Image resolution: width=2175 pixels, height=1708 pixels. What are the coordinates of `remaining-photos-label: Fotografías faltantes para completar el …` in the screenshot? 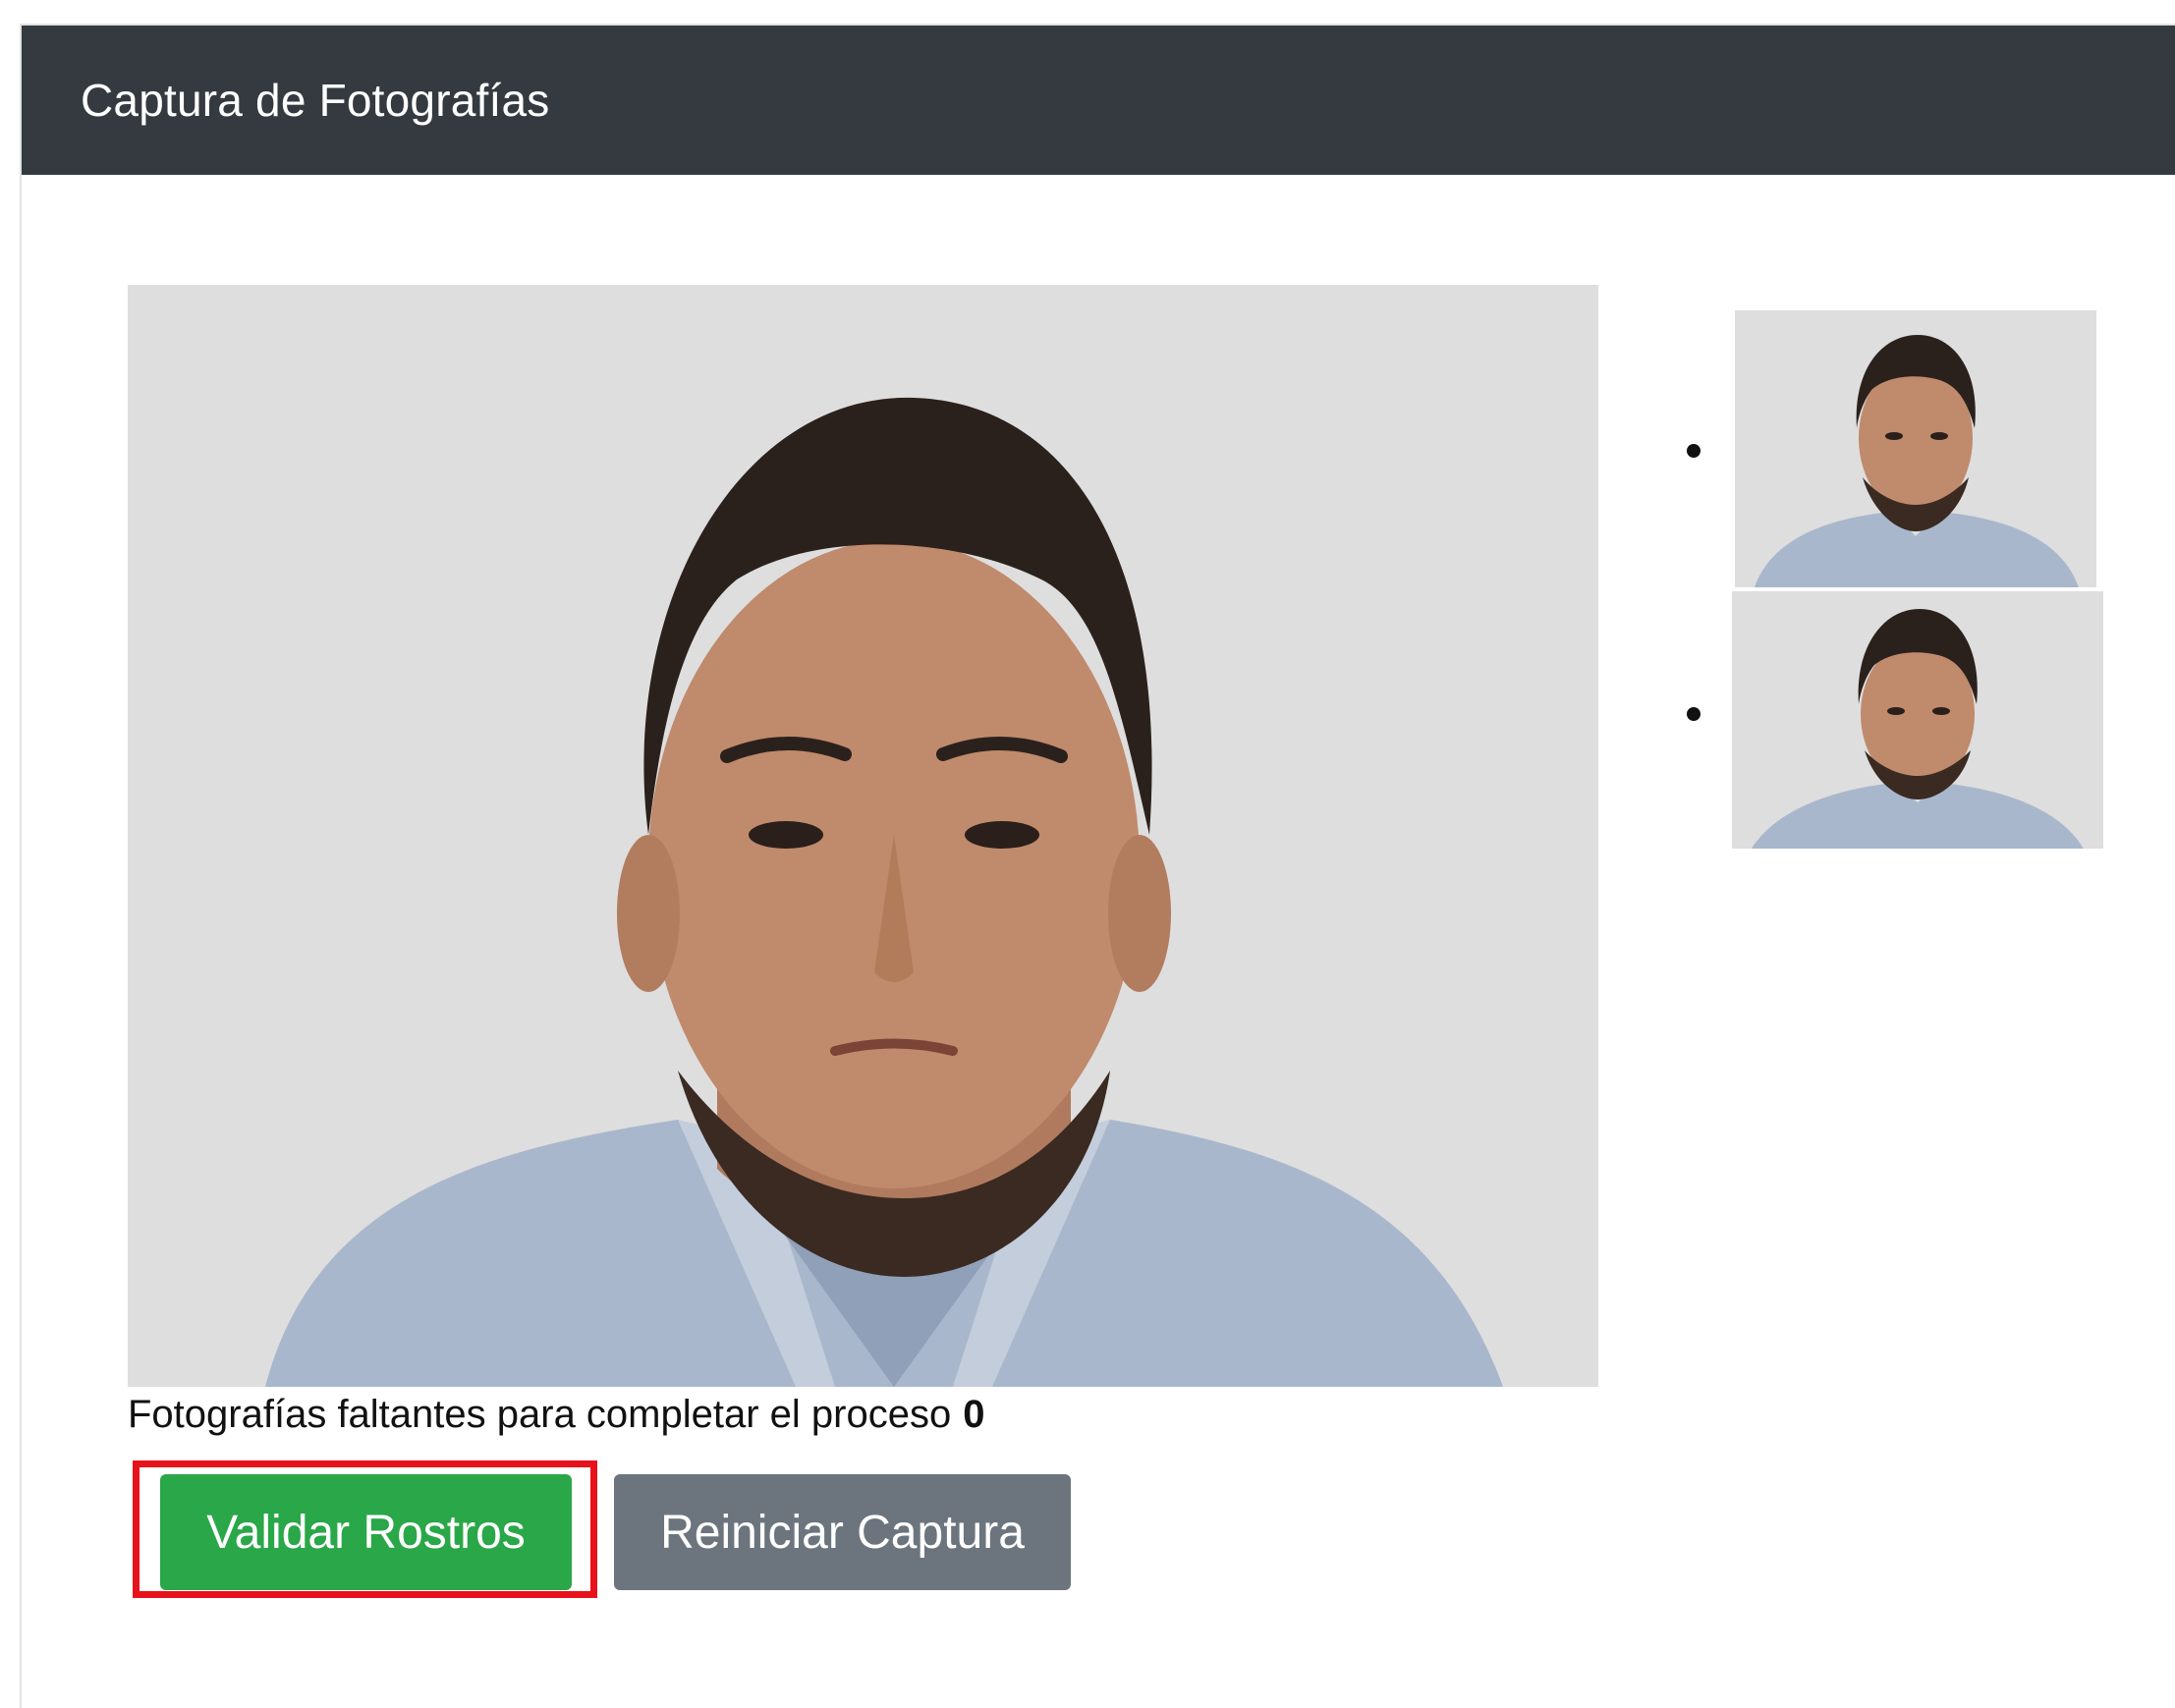 It's located at (540, 1414).